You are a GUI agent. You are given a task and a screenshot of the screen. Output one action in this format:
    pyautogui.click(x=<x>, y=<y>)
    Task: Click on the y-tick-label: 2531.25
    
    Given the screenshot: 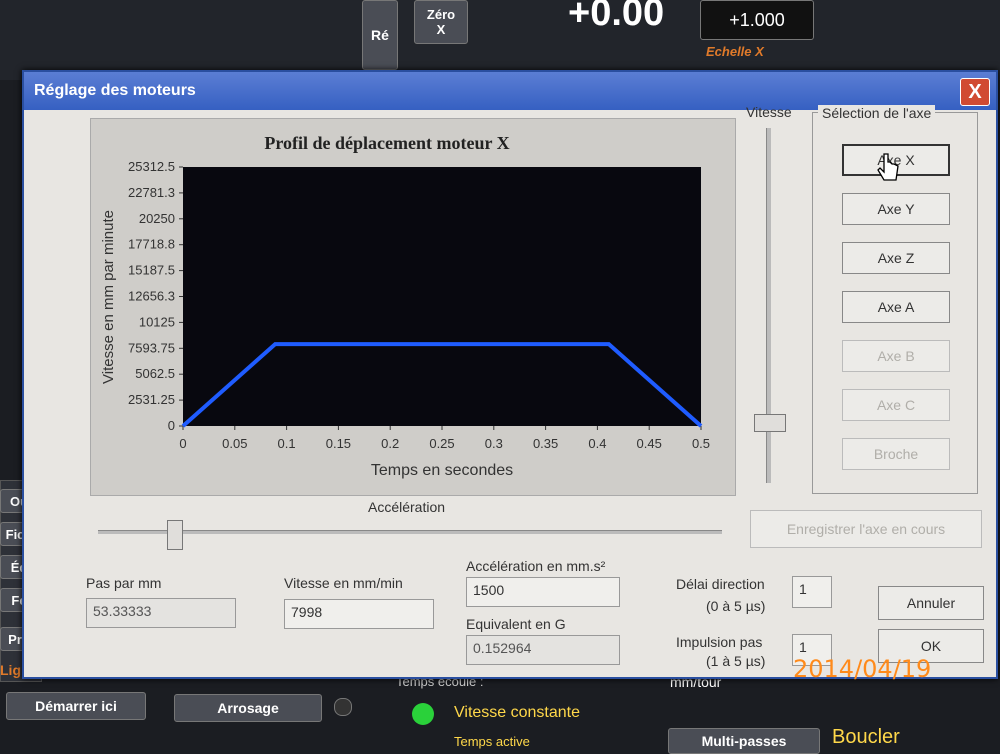 What is the action you would take?
    pyautogui.click(x=151, y=399)
    